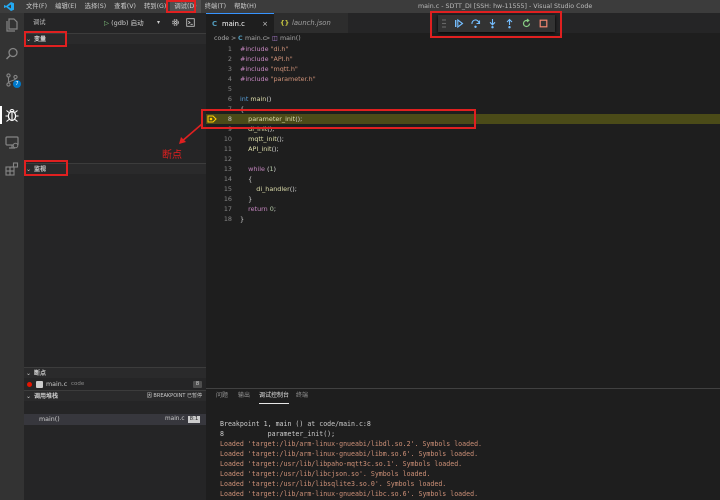  I want to click on breadcrumb-file: main.c, so click(255, 38).